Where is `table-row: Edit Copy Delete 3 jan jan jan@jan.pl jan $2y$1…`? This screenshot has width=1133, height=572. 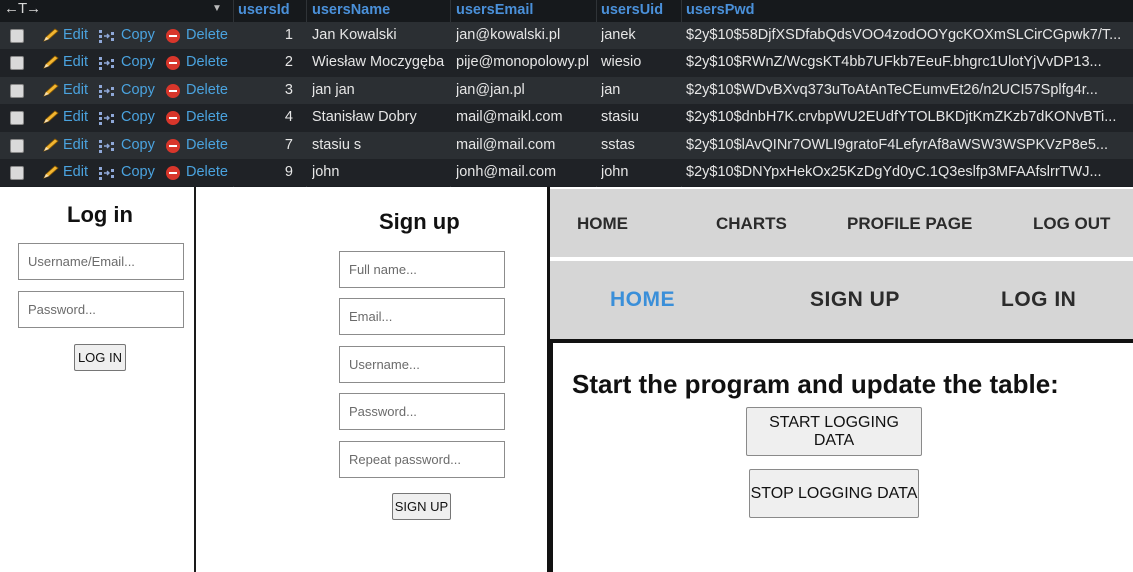 table-row: Edit Copy Delete 3 jan jan jan@jan.pl jan $2y$1… is located at coordinates (566, 90).